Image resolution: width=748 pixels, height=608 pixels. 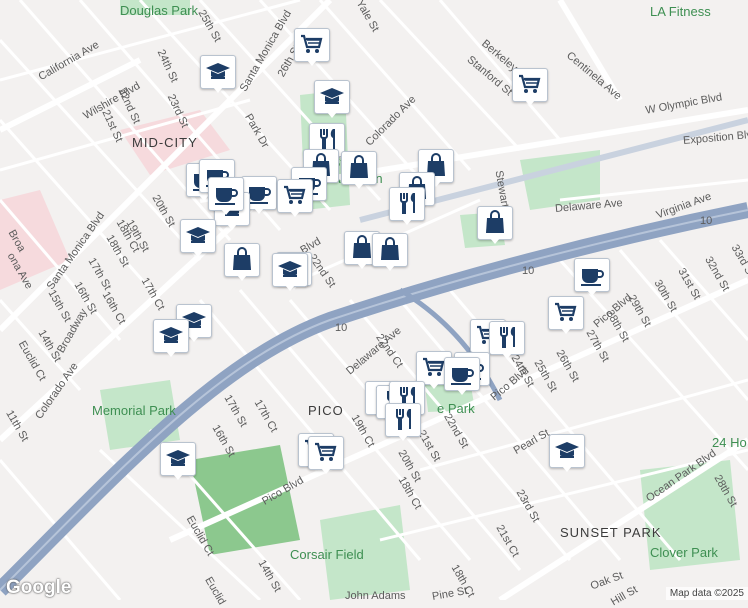 I want to click on place-label: Memorial Park, so click(x=134, y=410).